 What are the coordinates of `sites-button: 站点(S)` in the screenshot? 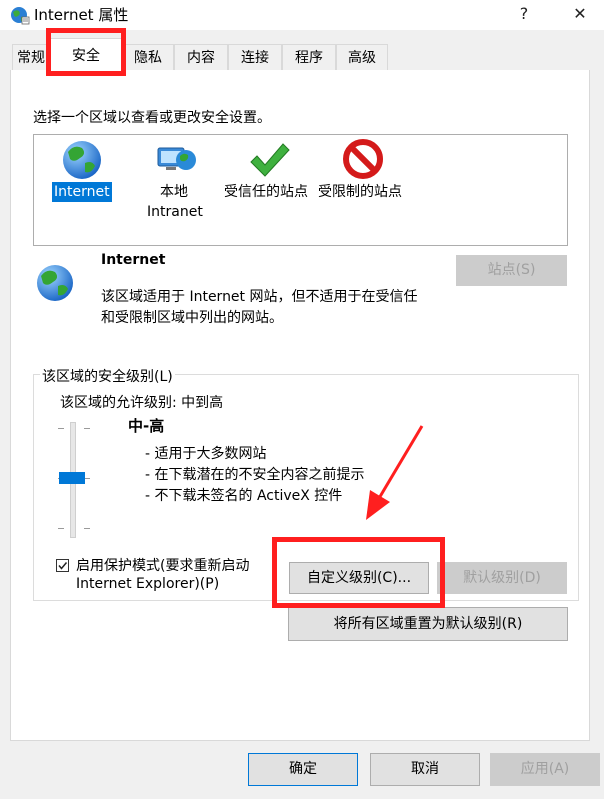 It's located at (511, 270).